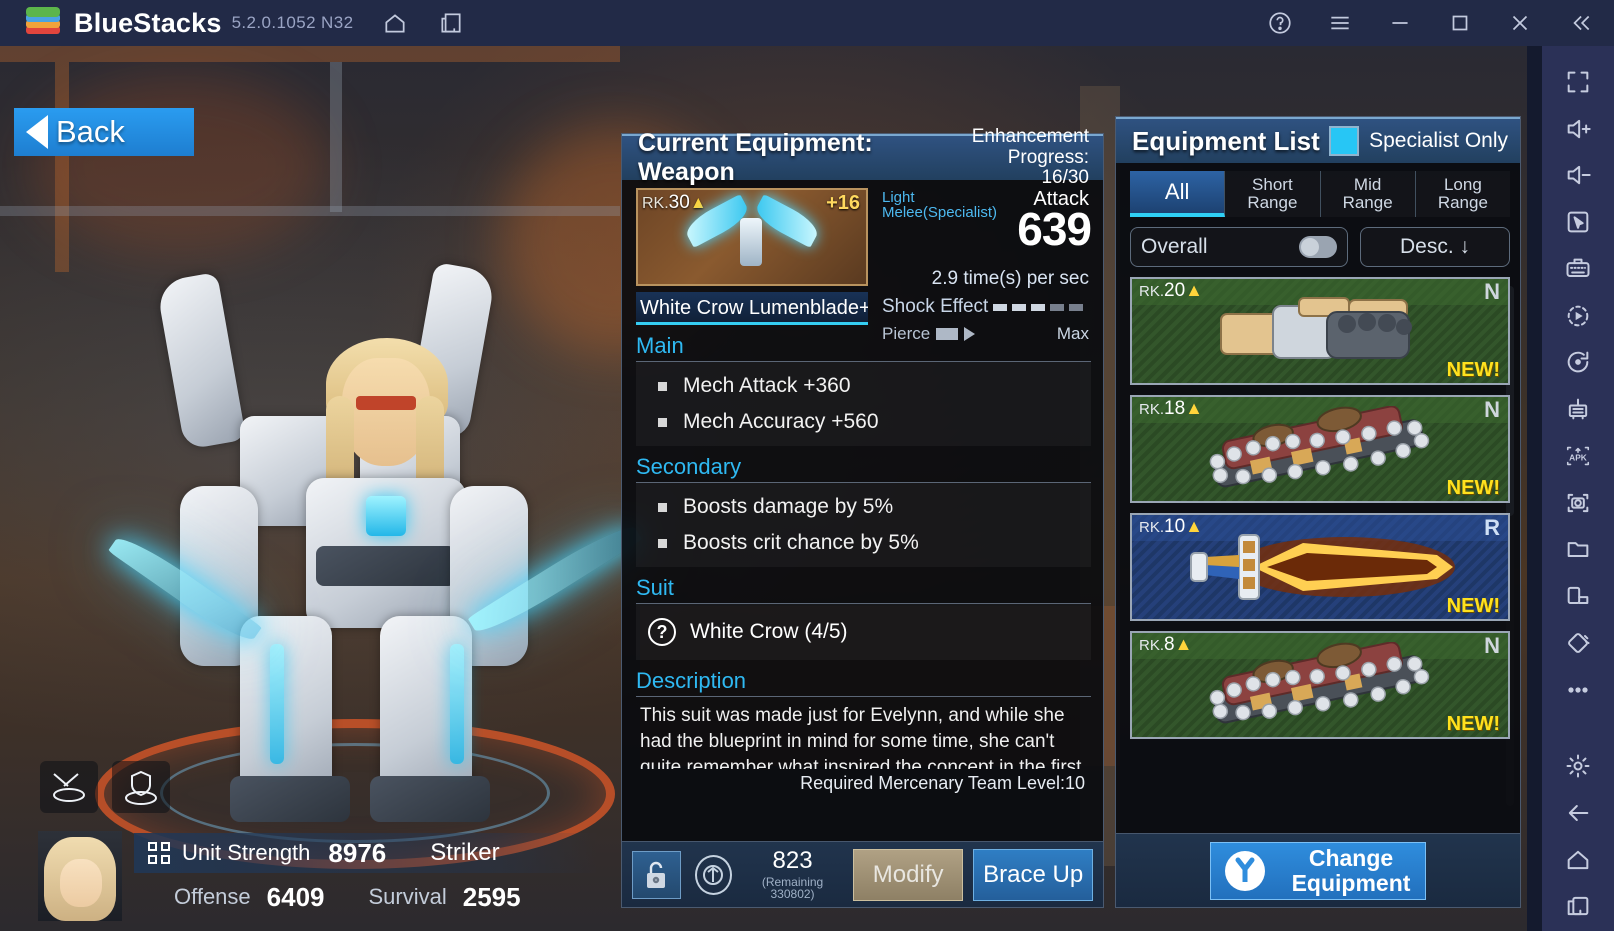 This screenshot has height=931, width=1614. What do you see at coordinates (1578, 176) in the screenshot?
I see `volume-down-icon` at bounding box center [1578, 176].